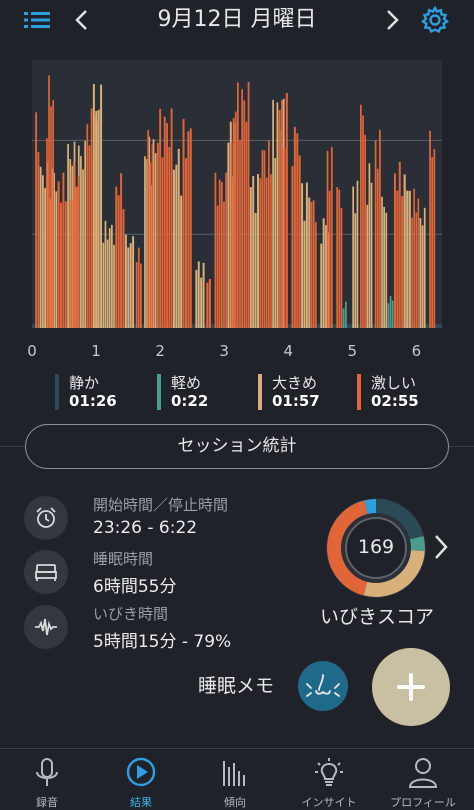 The height and width of the screenshot is (810, 474). Describe the element at coordinates (141, 779) in the screenshot. I see `nav-tab-results: 結果` at that location.